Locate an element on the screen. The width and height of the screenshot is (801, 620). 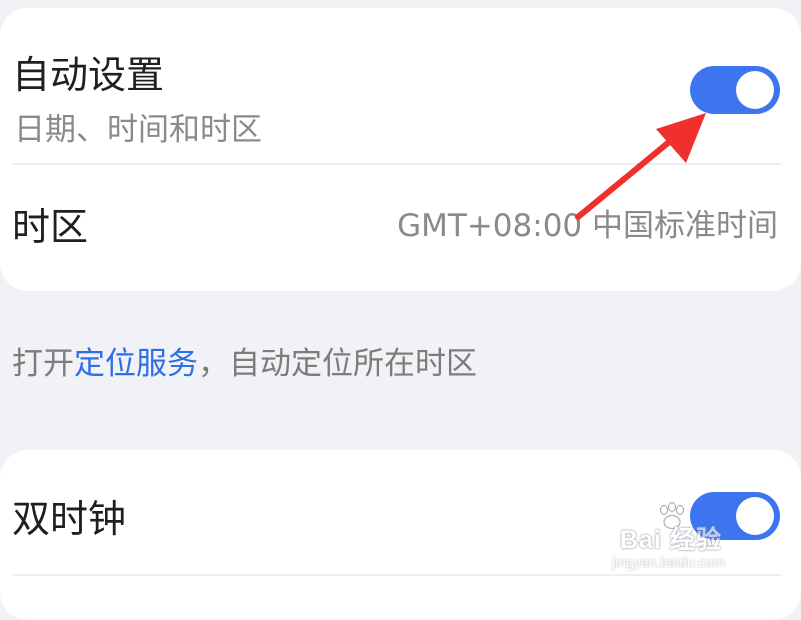
watermark-url: jingyan.baidu.com is located at coordinates (668, 562).